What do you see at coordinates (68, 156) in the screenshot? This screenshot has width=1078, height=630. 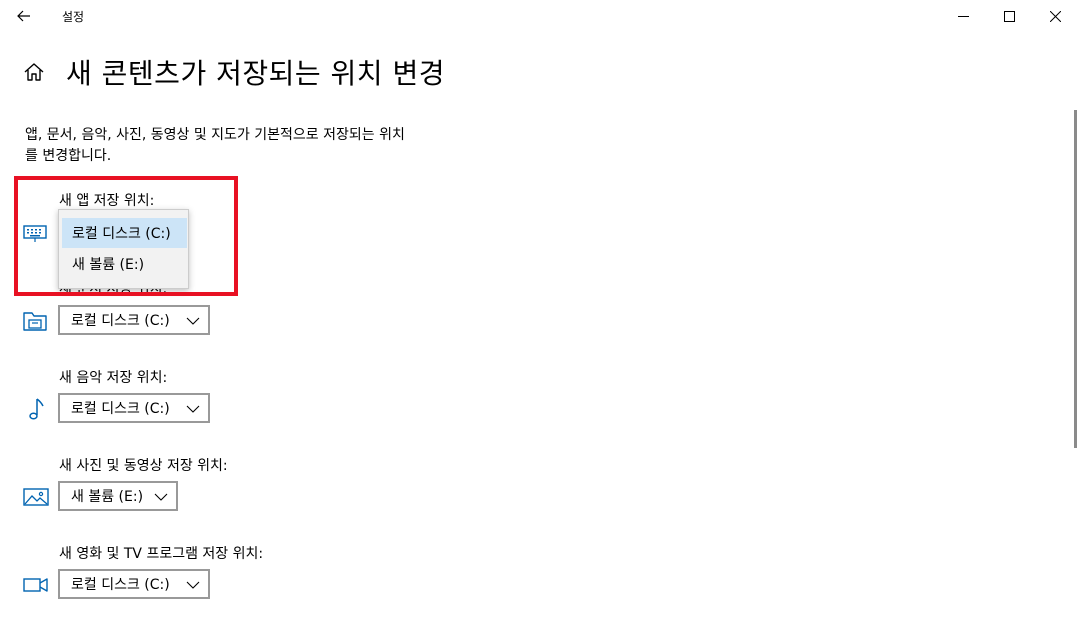 I see `description-line-2: 를 변경합니다.` at bounding box center [68, 156].